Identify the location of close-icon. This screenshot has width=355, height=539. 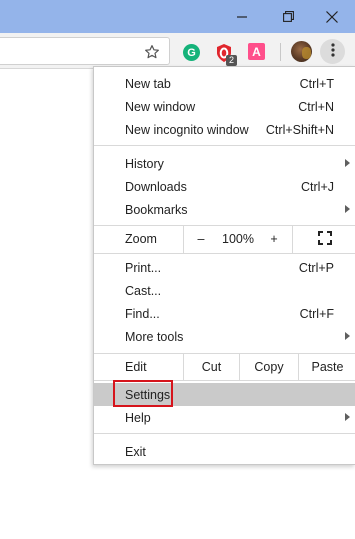
(332, 16).